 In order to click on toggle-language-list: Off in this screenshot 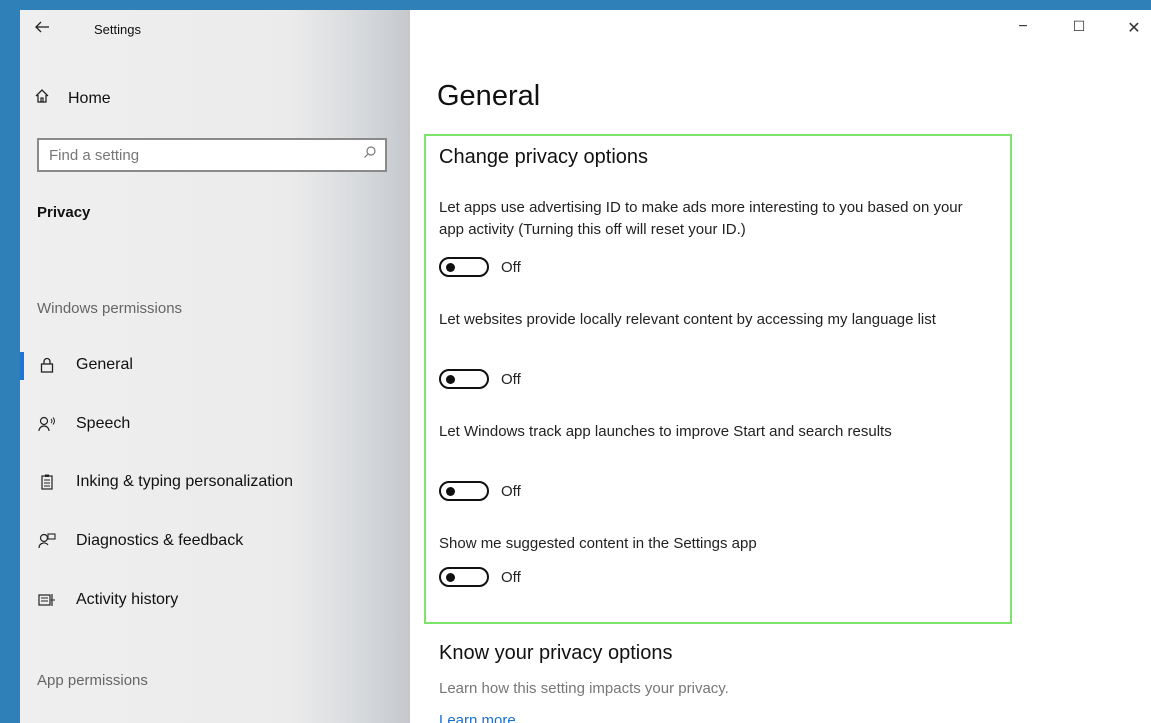, I will do `click(480, 379)`.